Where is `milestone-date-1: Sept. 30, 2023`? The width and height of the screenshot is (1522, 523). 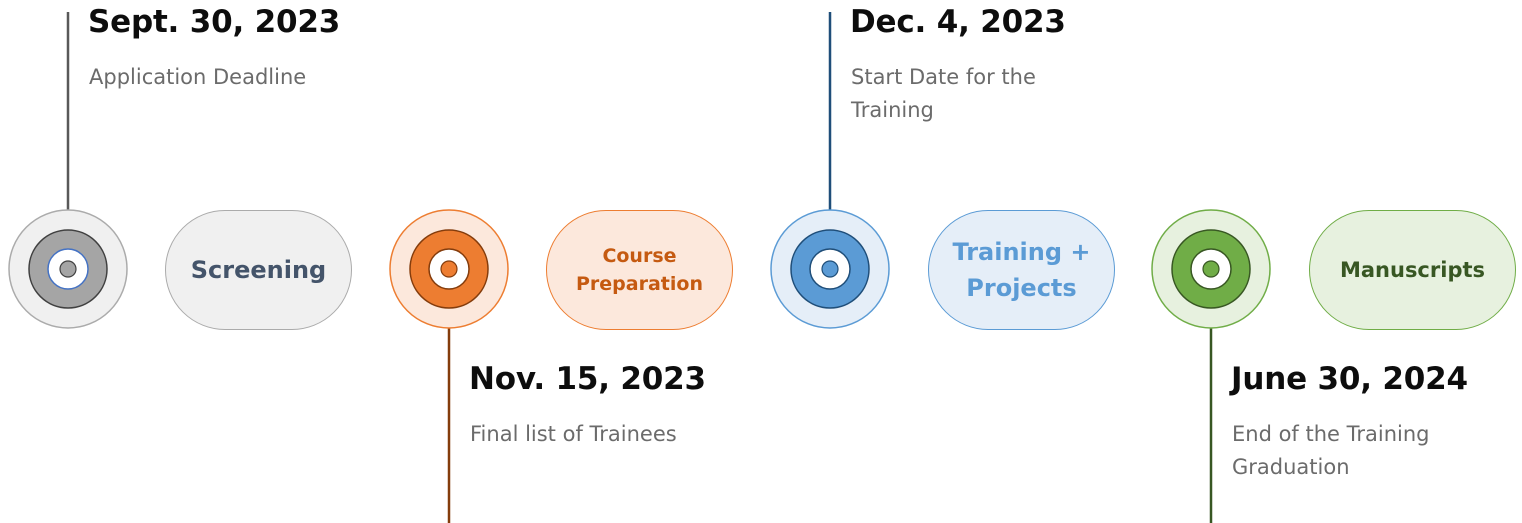 milestone-date-1: Sept. 30, 2023 is located at coordinates (214, 22).